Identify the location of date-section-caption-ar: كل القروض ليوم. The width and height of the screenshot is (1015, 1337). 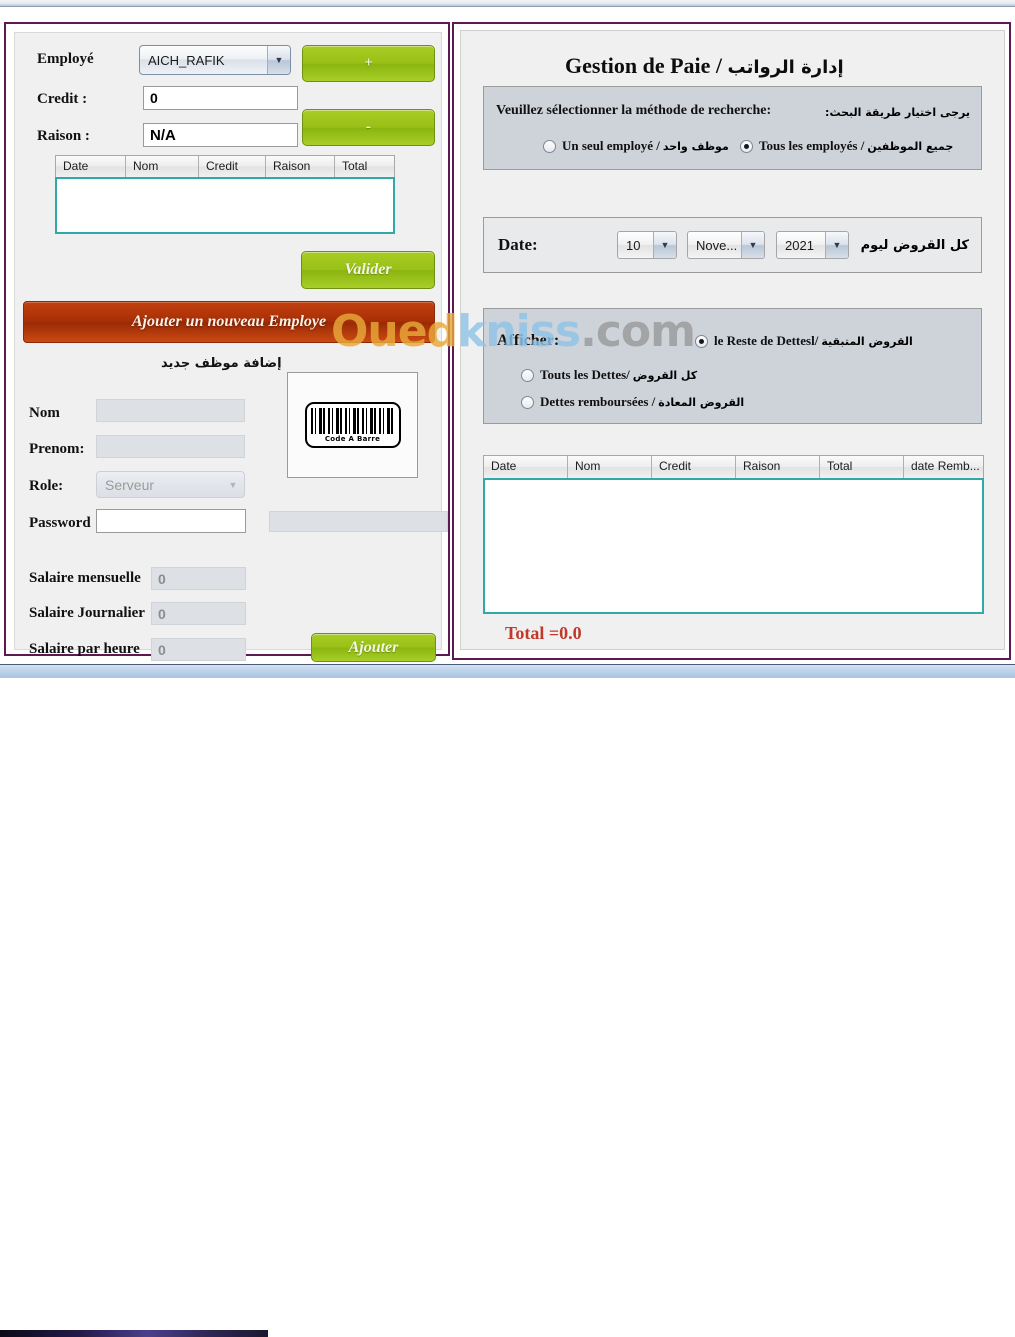
(914, 245).